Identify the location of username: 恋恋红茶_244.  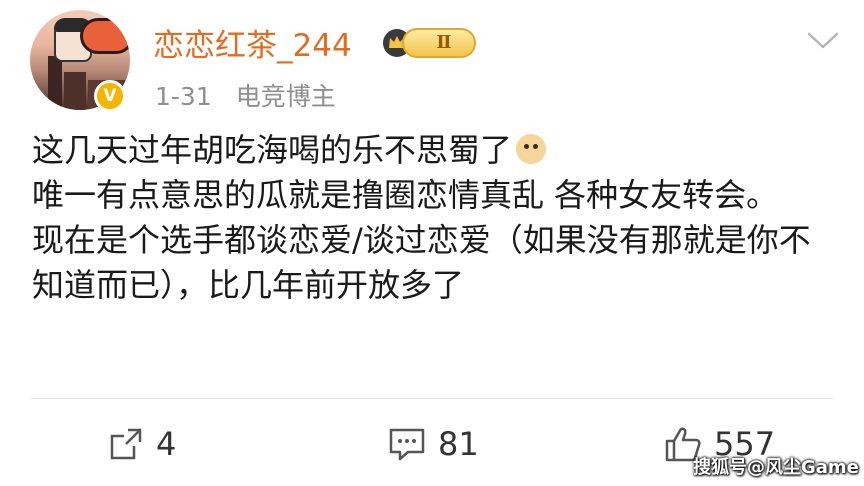
(252, 42).